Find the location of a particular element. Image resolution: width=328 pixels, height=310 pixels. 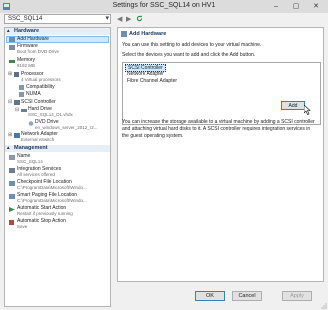

refresh-icon is located at coordinates (139, 18).